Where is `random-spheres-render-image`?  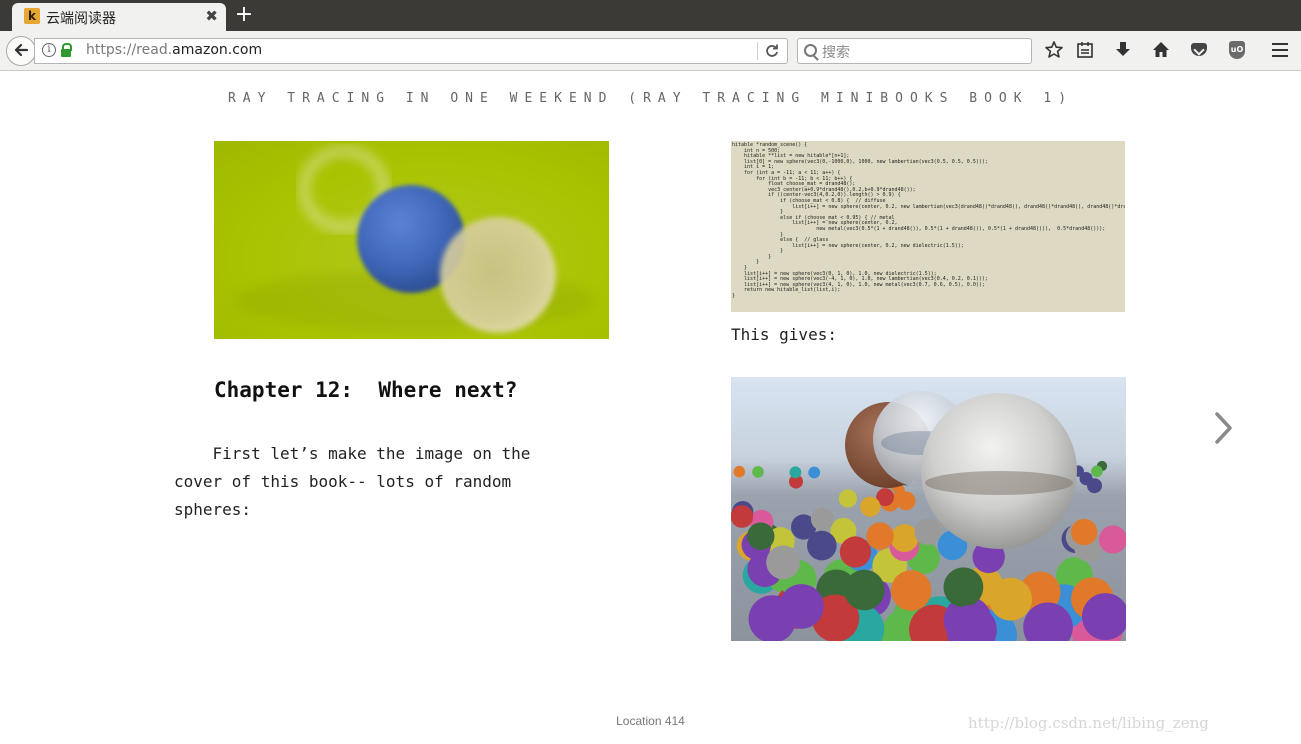
random-spheres-render-image is located at coordinates (928, 509).